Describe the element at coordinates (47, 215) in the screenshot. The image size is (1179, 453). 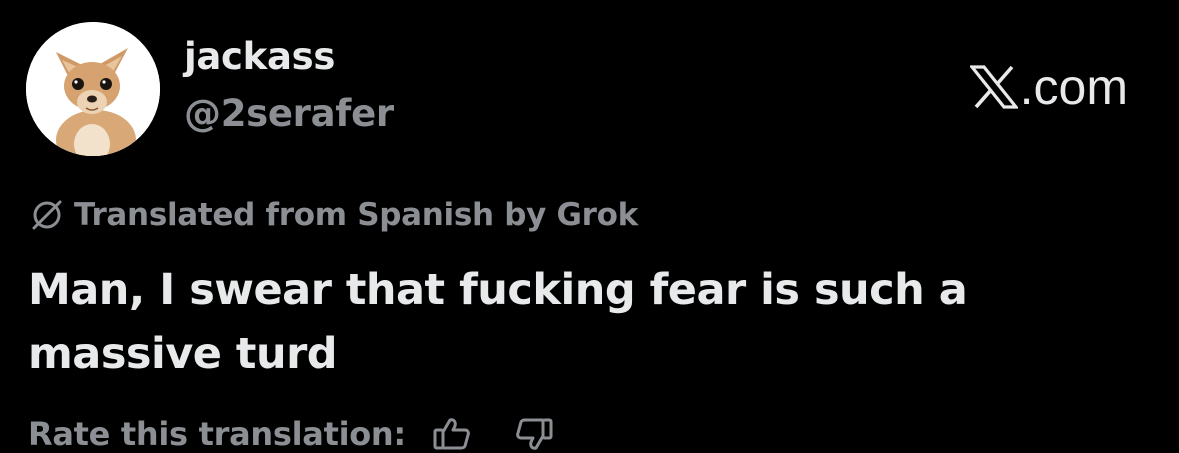
I see `grok-slash-icon` at that location.